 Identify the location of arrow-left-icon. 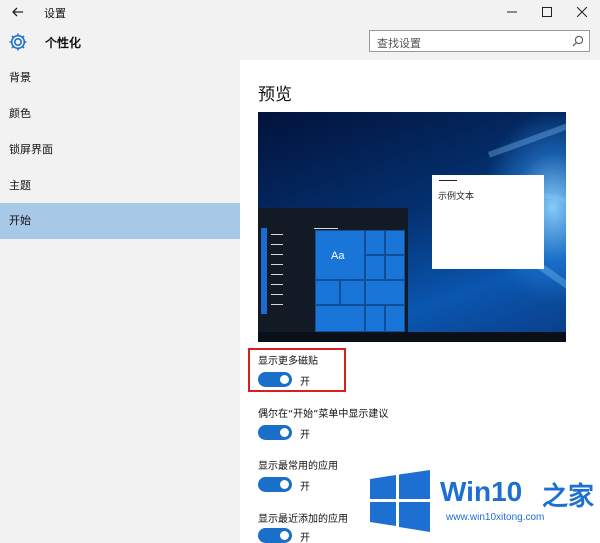
(17, 12).